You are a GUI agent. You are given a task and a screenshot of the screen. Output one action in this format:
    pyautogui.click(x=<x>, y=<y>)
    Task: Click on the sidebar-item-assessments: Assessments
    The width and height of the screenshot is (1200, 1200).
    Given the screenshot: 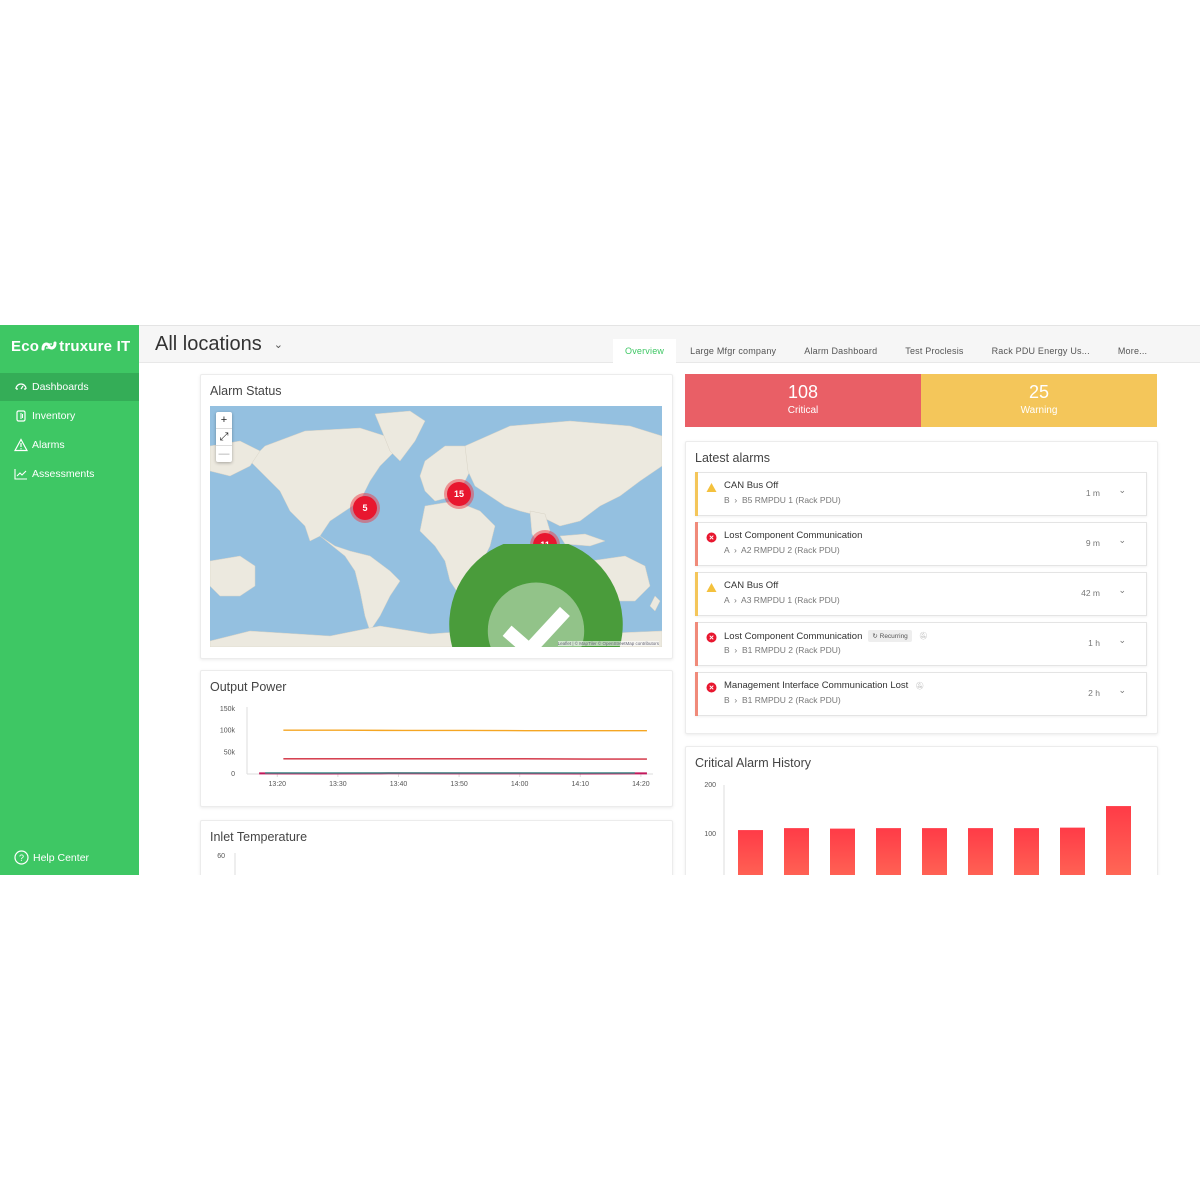 What is the action you would take?
    pyautogui.click(x=69, y=474)
    